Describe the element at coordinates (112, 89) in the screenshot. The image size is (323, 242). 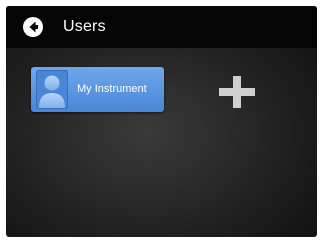
I see `user-tile-label: My Instrument` at that location.